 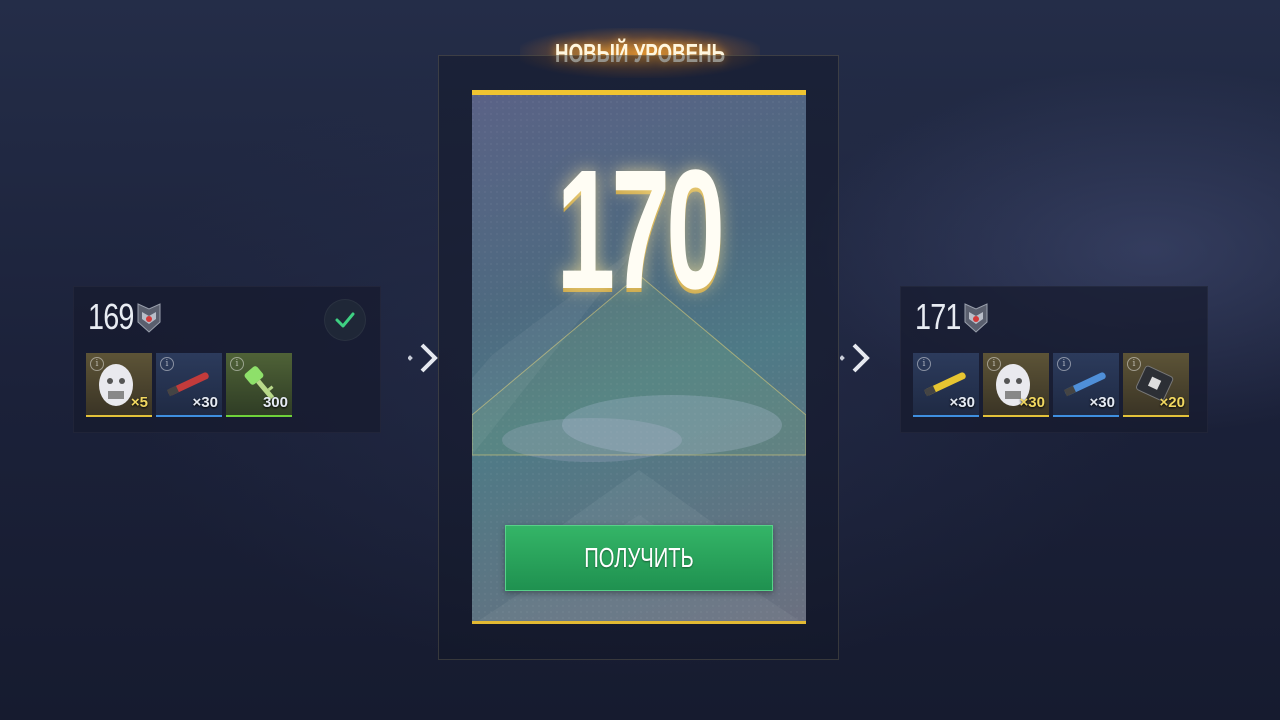 I want to click on reward-item: i ×5, so click(x=119, y=385).